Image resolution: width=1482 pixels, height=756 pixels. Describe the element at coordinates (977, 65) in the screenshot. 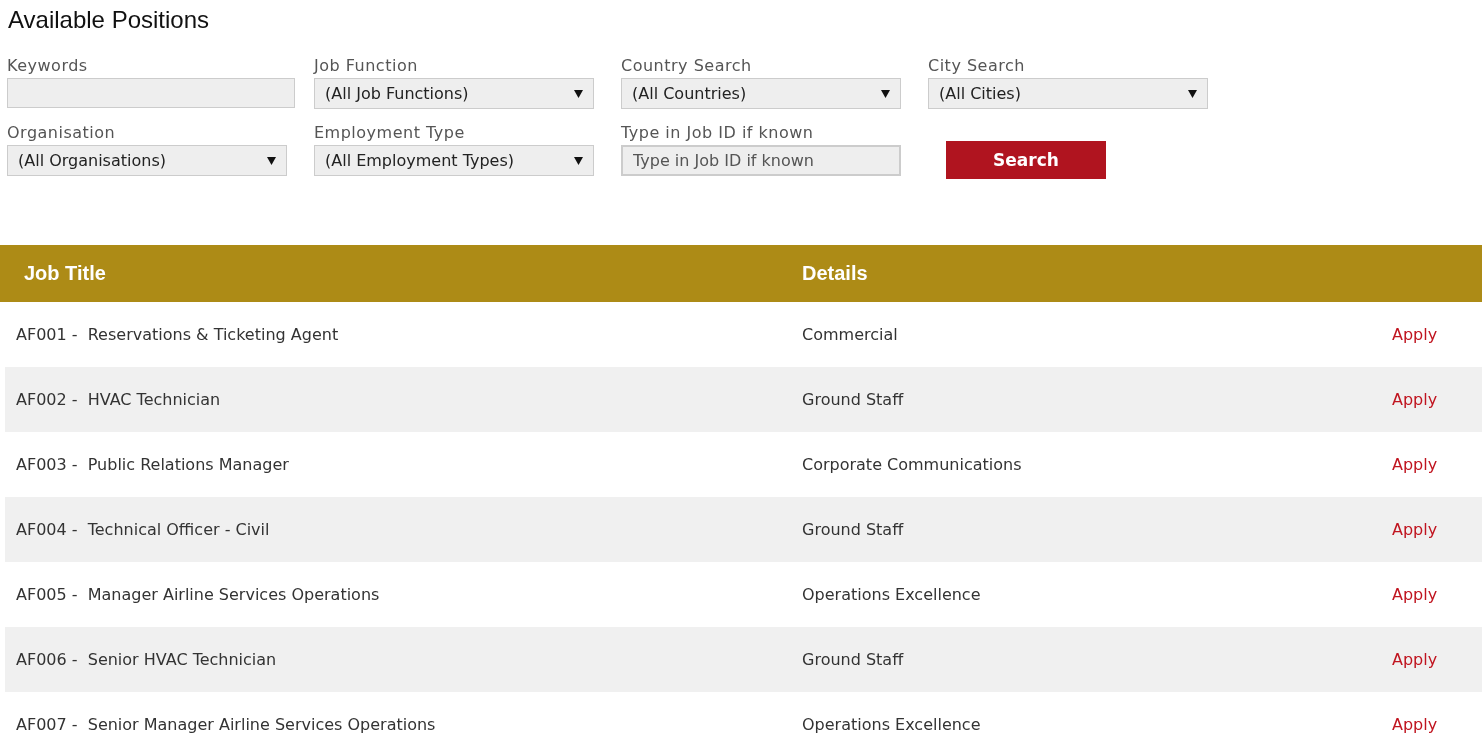

I see `field-label: City Search` at that location.